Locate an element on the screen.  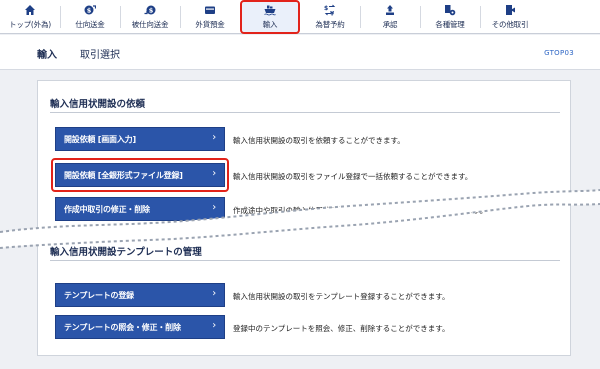
view-edit-delete-template-button: テンプレートの照会・修正・削除 › is located at coordinates (140, 327).